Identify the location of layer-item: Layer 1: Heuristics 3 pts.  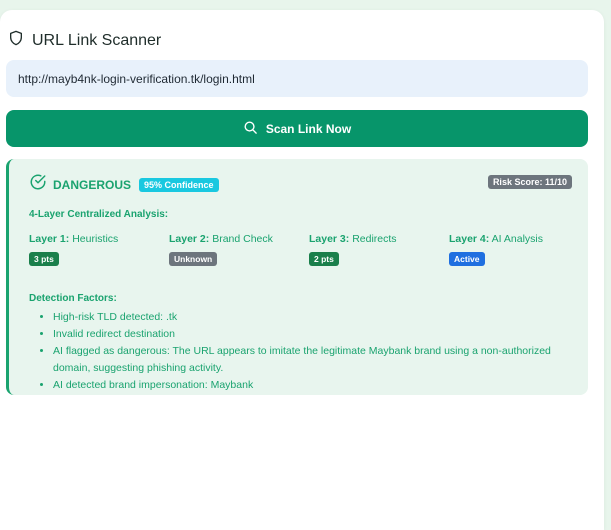
(73, 250).